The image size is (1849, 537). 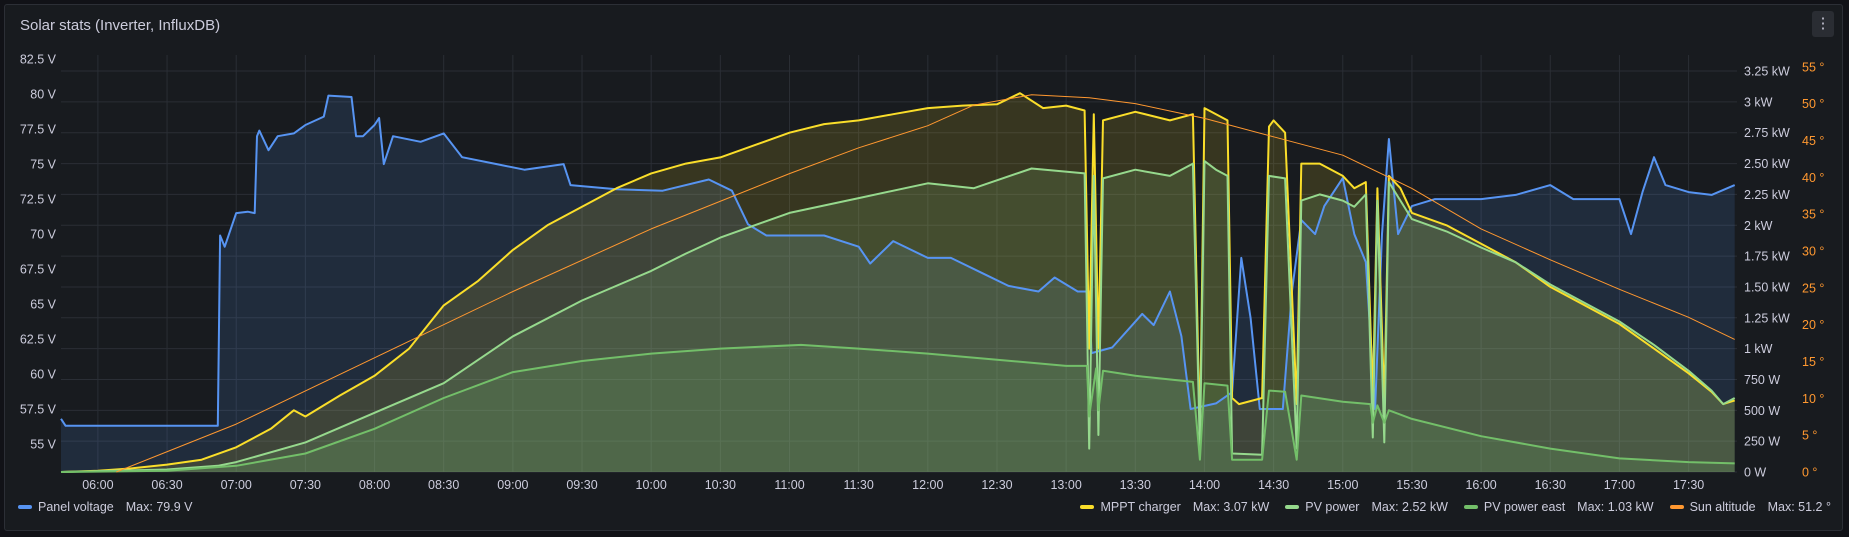 What do you see at coordinates (43, 375) in the screenshot?
I see `voltage-axis-tick-label: 60 V` at bounding box center [43, 375].